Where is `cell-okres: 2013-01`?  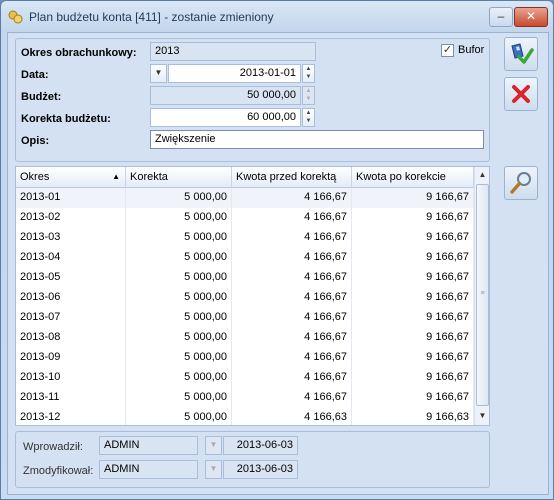
cell-okres: 2013-01 is located at coordinates (71, 198).